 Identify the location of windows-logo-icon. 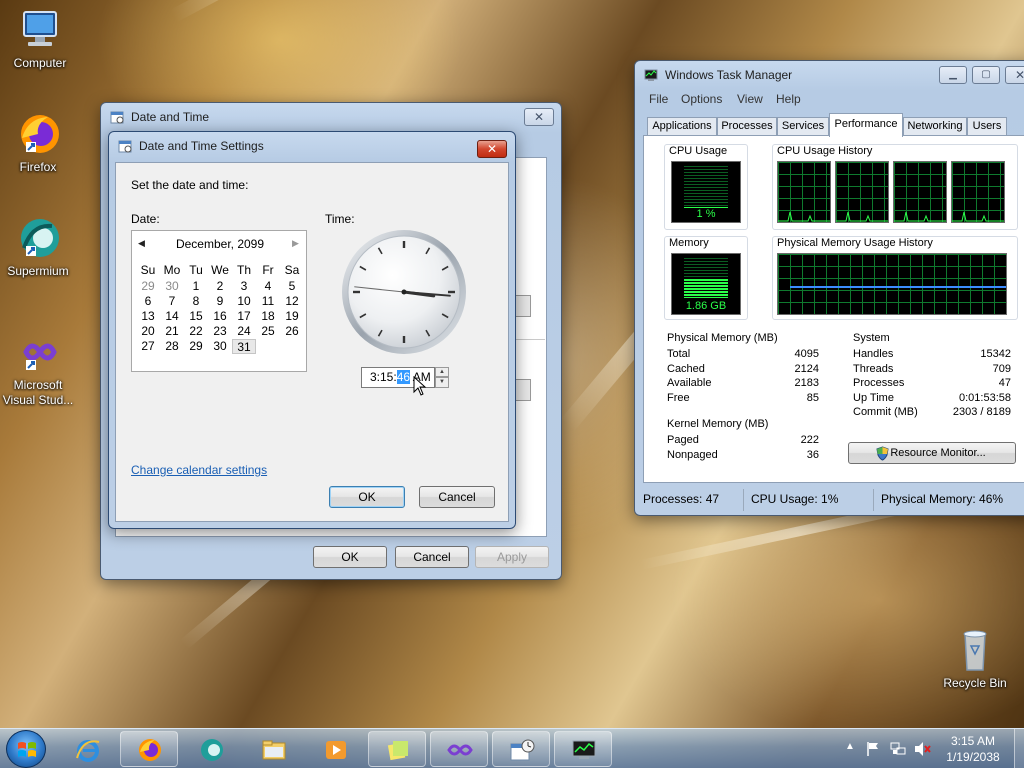
(27, 749).